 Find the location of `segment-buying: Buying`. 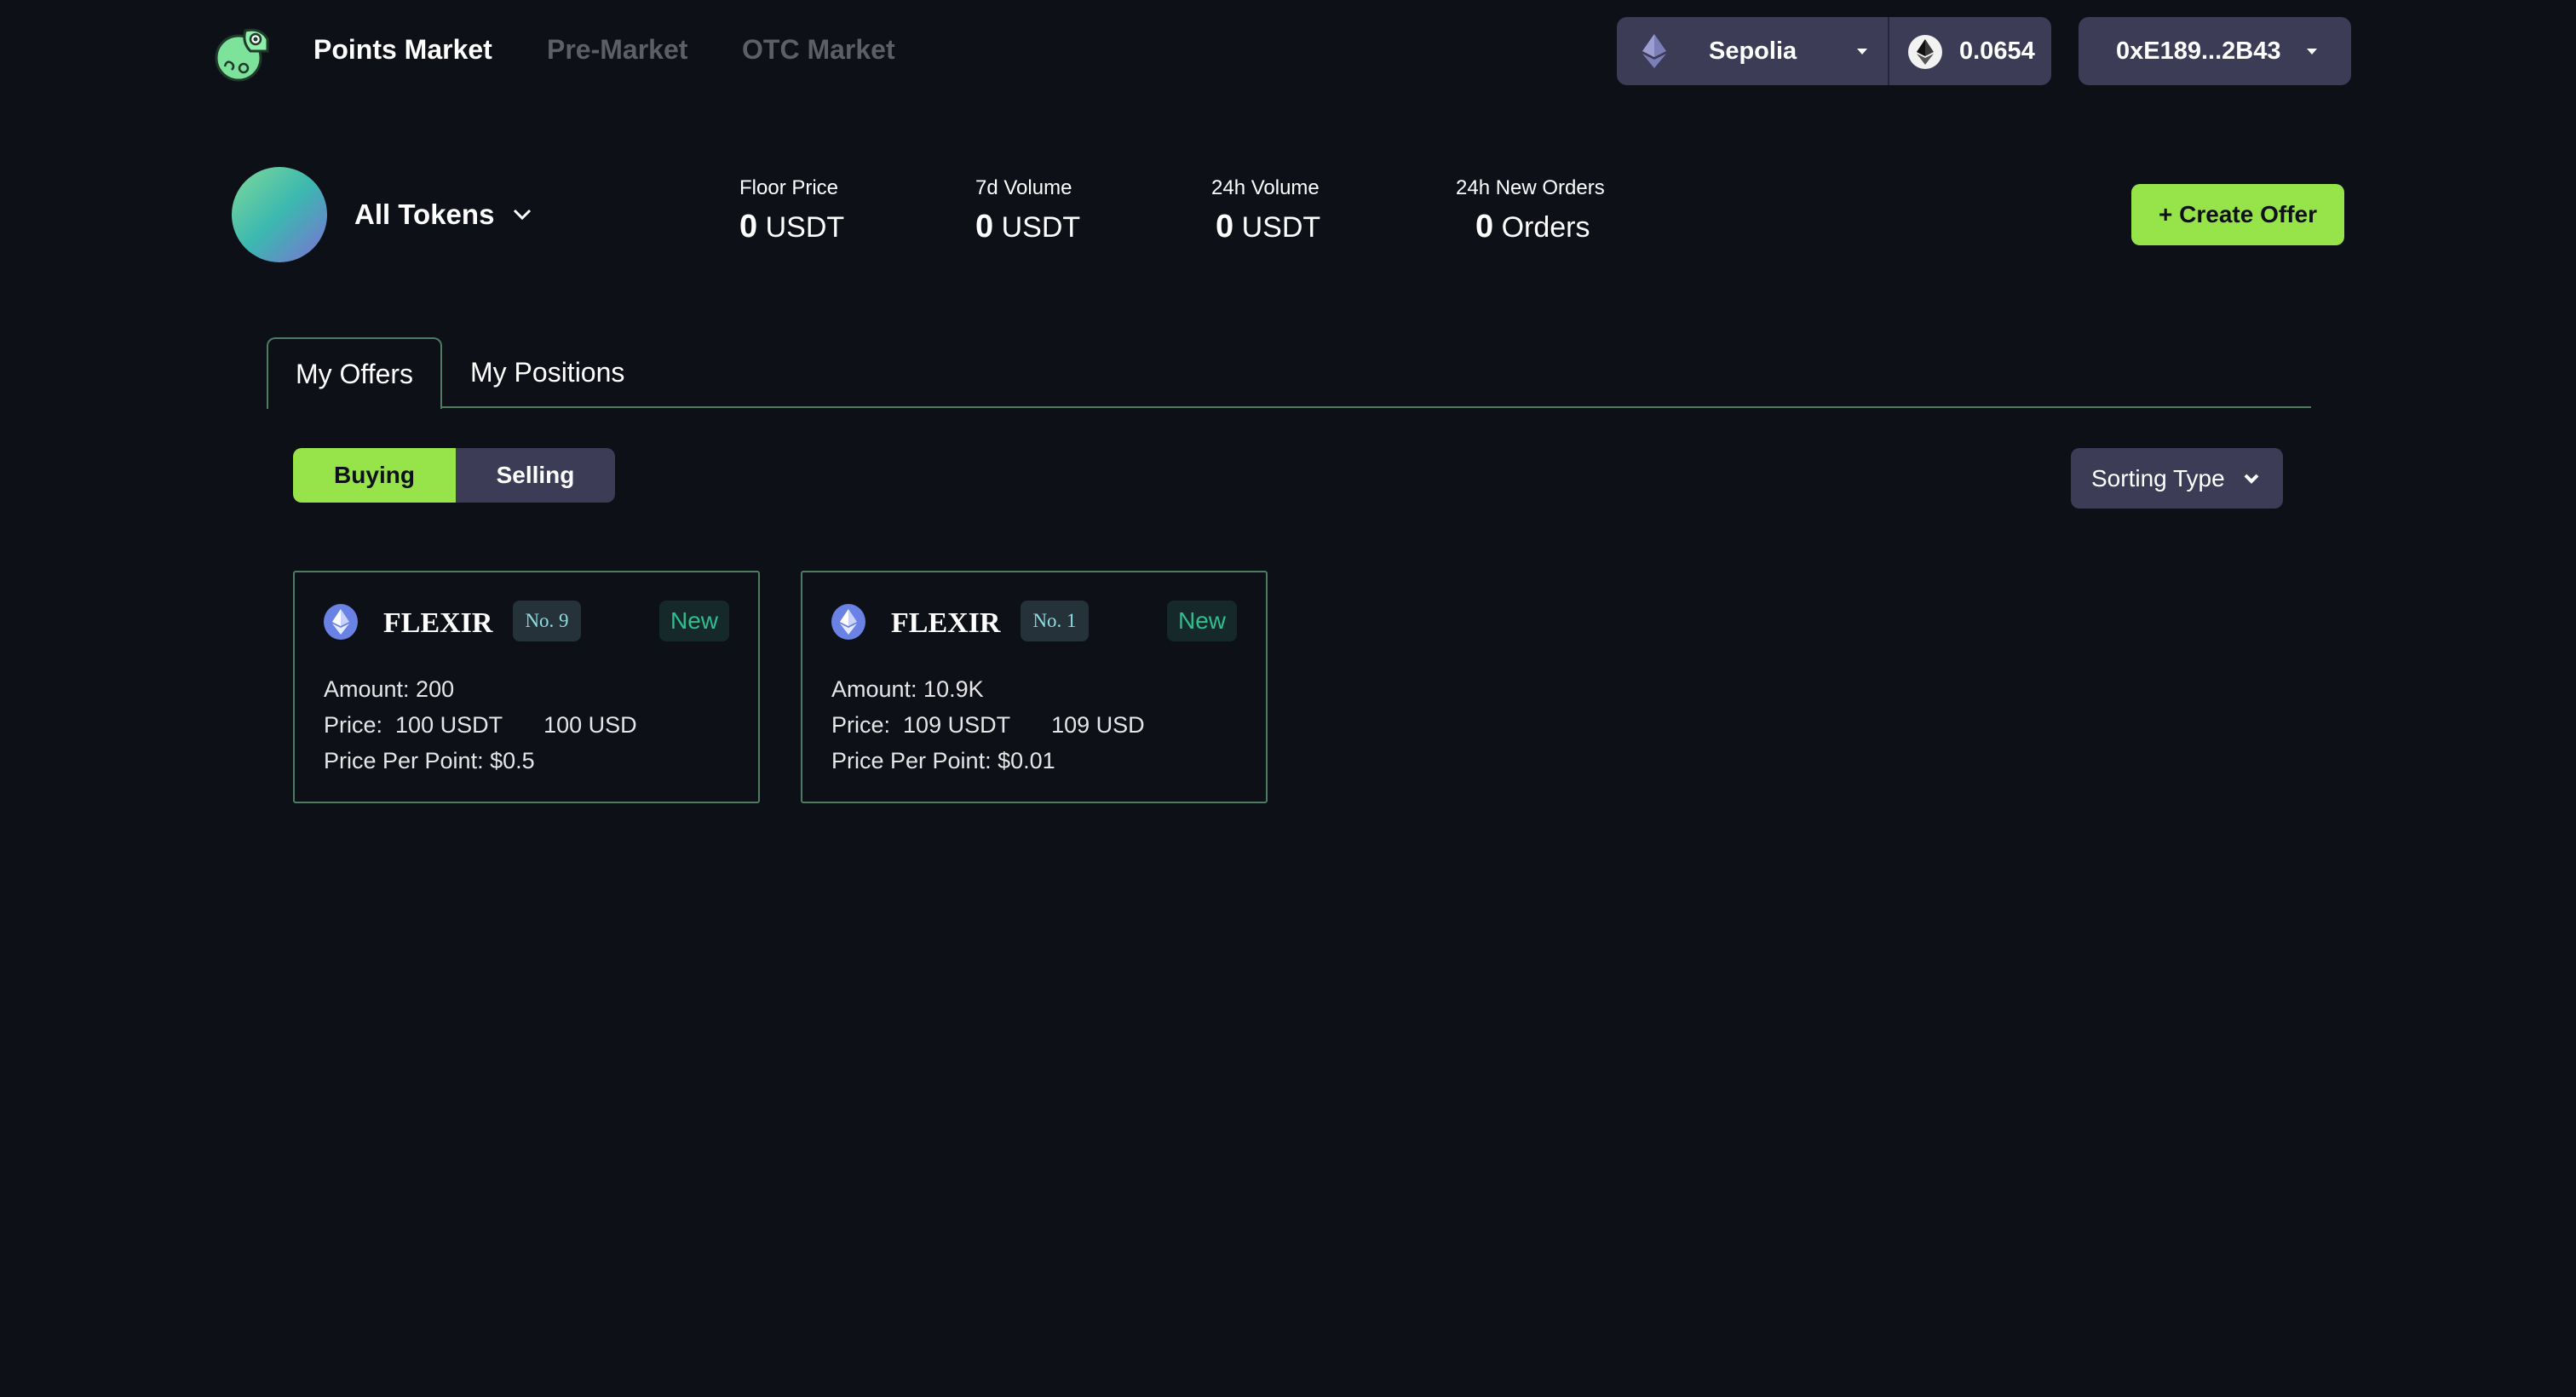

segment-buying: Buying is located at coordinates (375, 475).